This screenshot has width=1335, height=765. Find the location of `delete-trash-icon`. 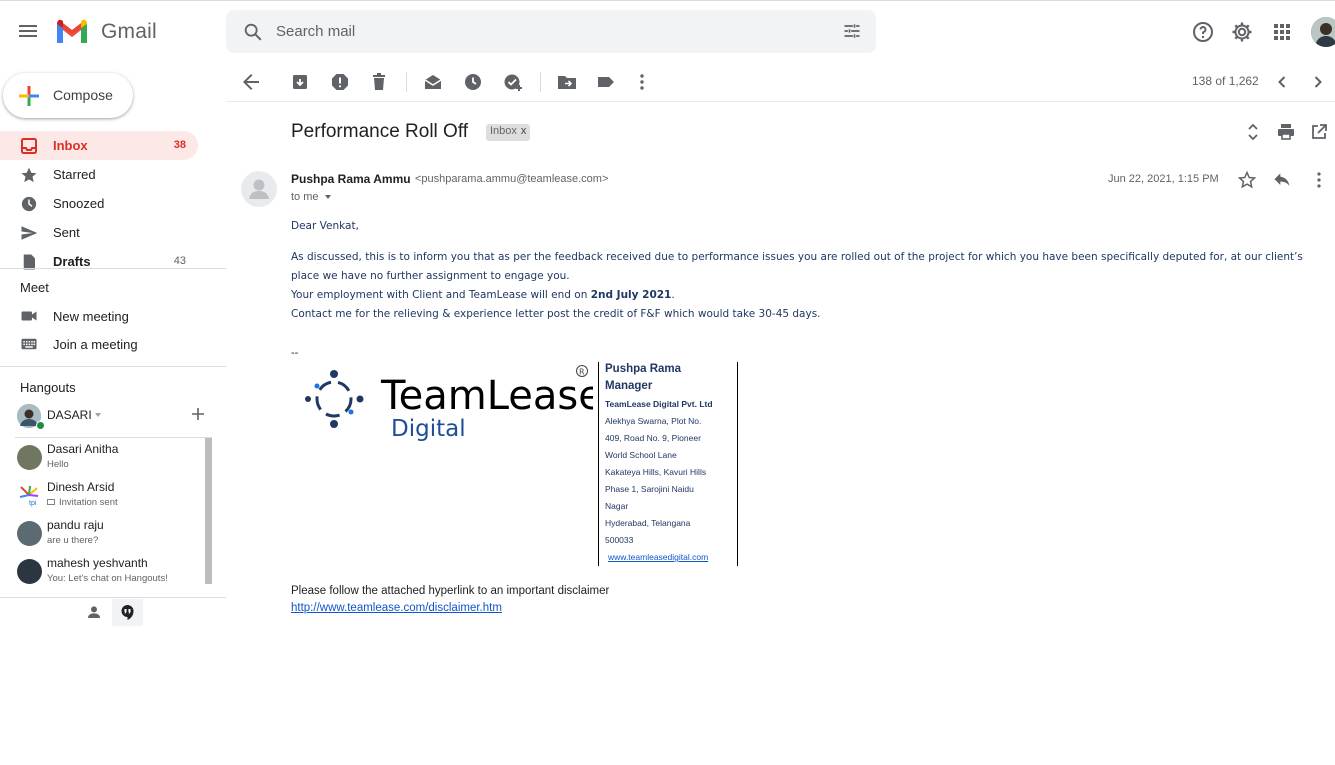

delete-trash-icon is located at coordinates (379, 82).